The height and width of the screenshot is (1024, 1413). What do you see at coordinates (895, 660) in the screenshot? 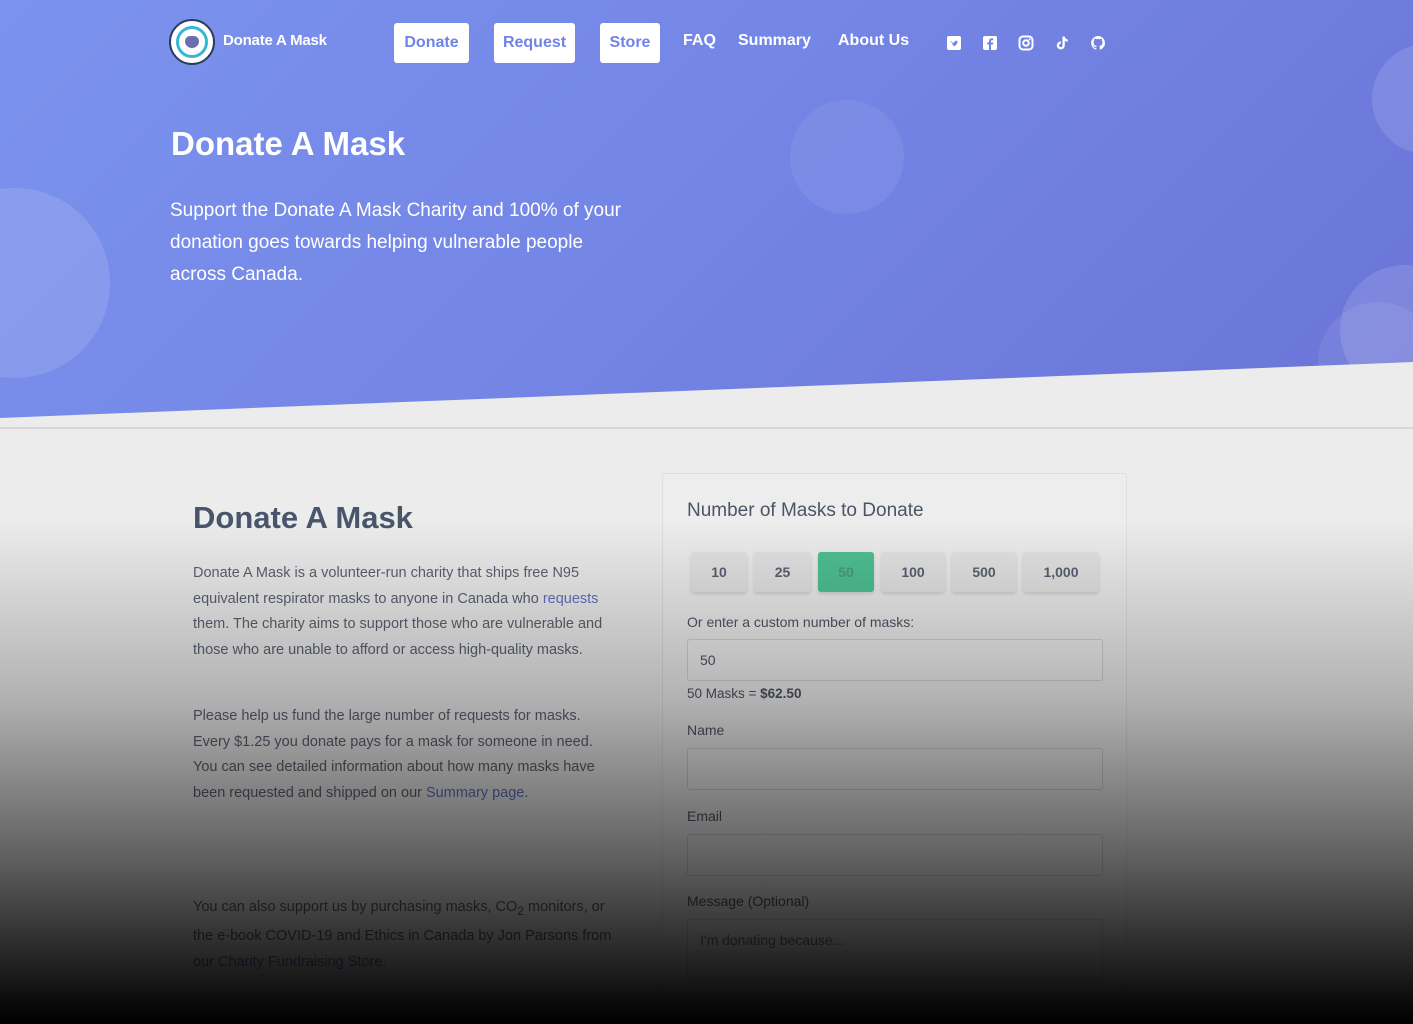
I see `custom-qty-input` at bounding box center [895, 660].